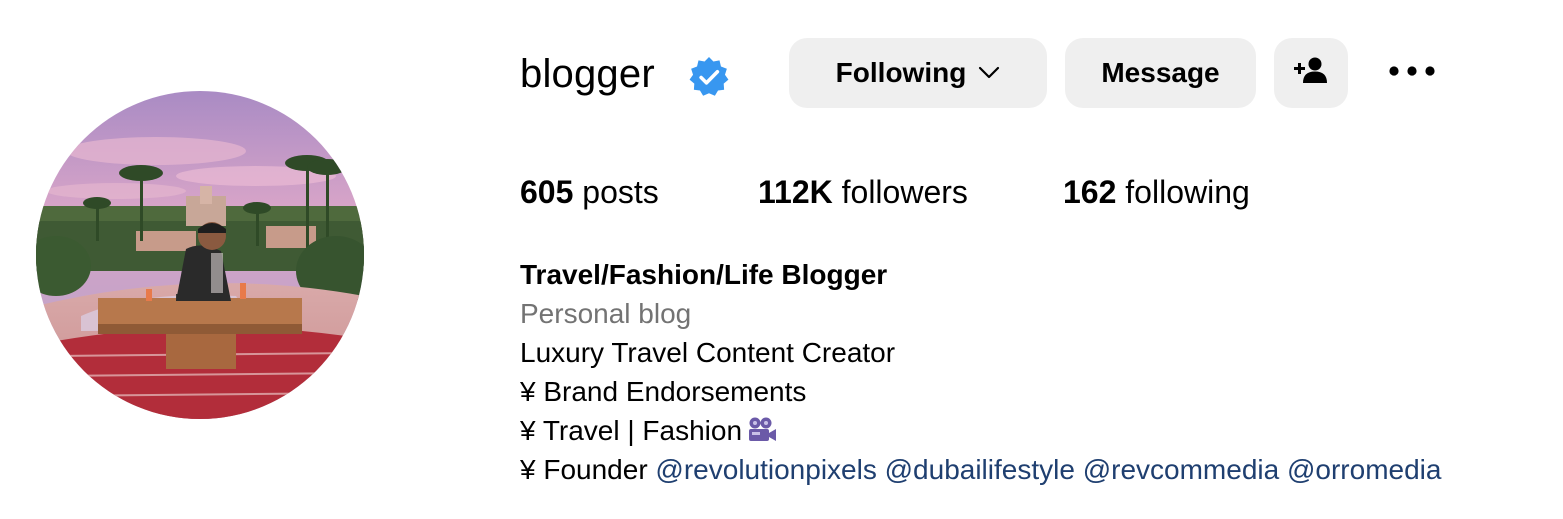 This screenshot has height=519, width=1563. I want to click on message-button-label: Message, so click(1160, 72).